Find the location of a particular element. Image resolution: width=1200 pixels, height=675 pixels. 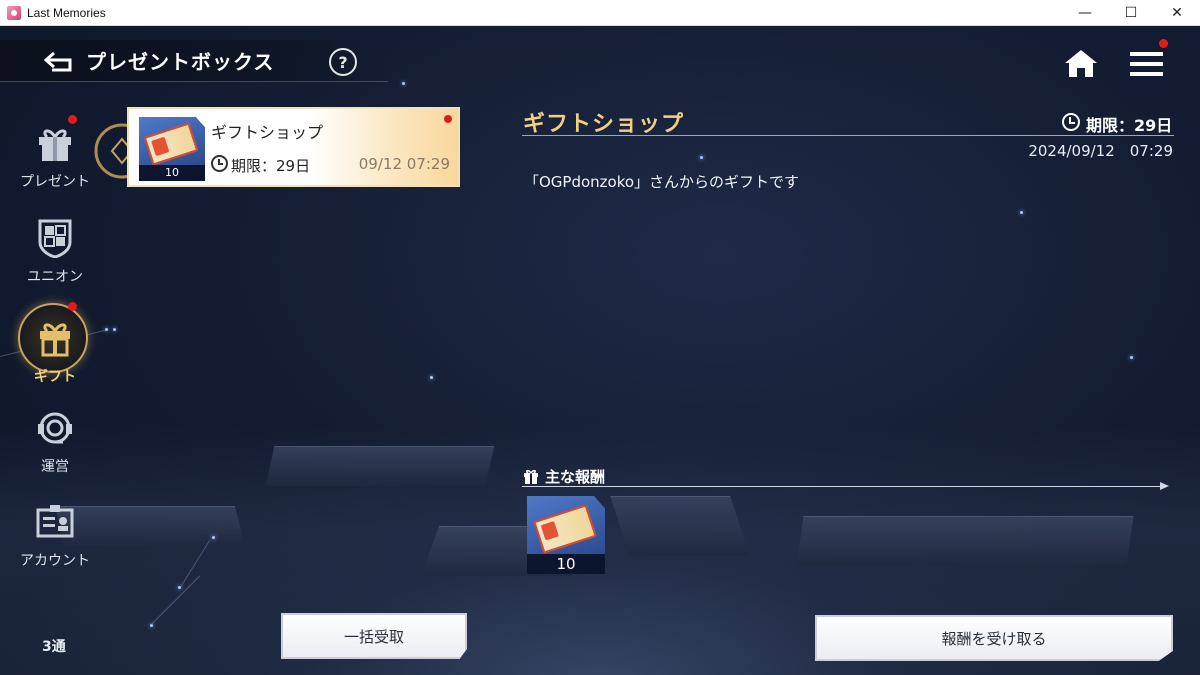

message-count: 3通 is located at coordinates (54, 647).